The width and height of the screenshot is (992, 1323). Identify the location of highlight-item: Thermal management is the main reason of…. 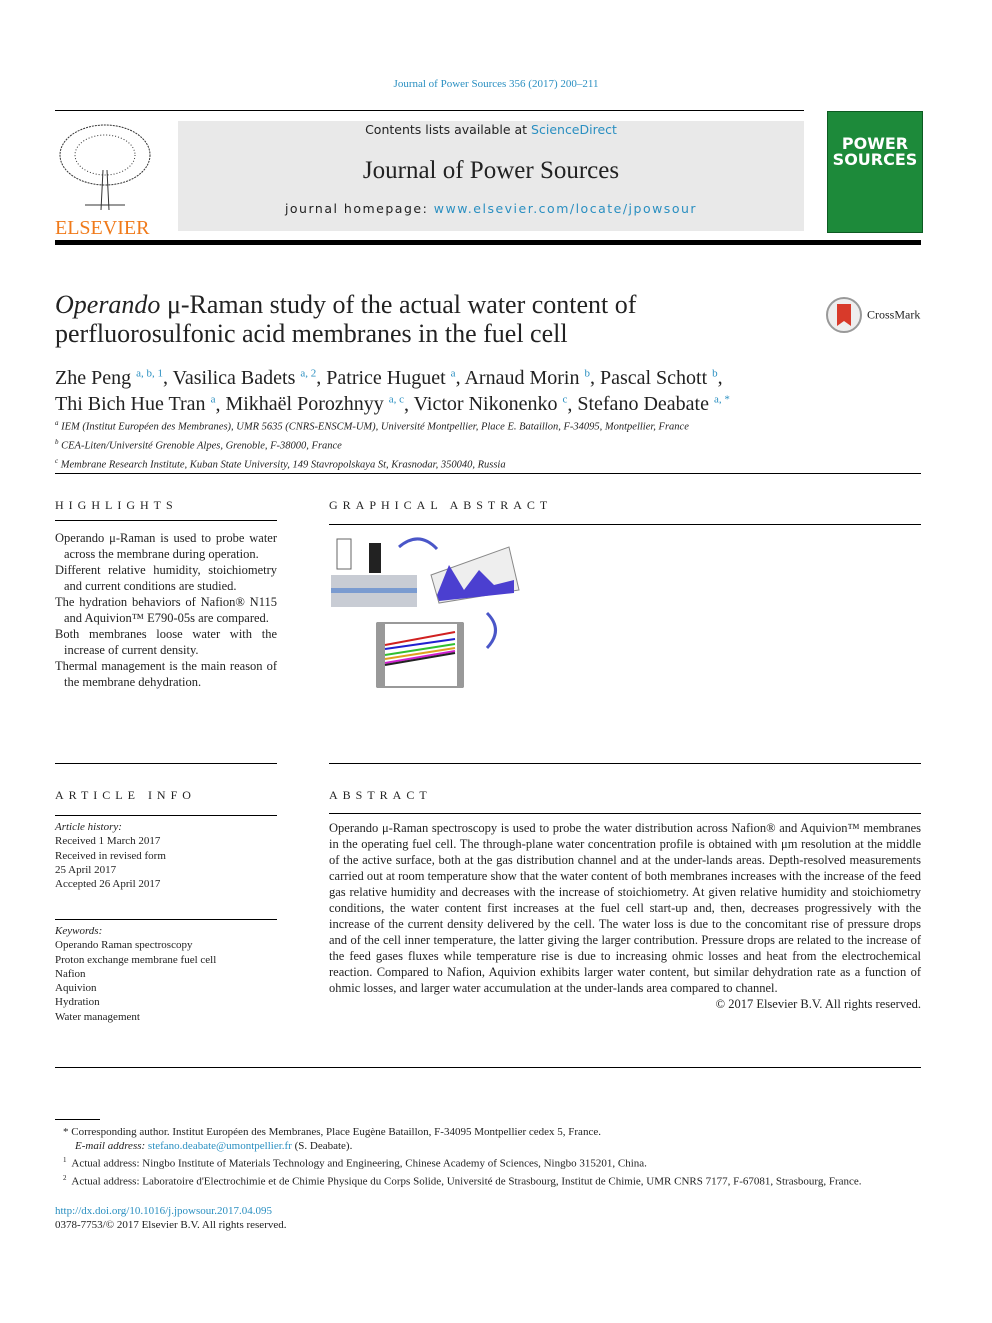
(166, 674).